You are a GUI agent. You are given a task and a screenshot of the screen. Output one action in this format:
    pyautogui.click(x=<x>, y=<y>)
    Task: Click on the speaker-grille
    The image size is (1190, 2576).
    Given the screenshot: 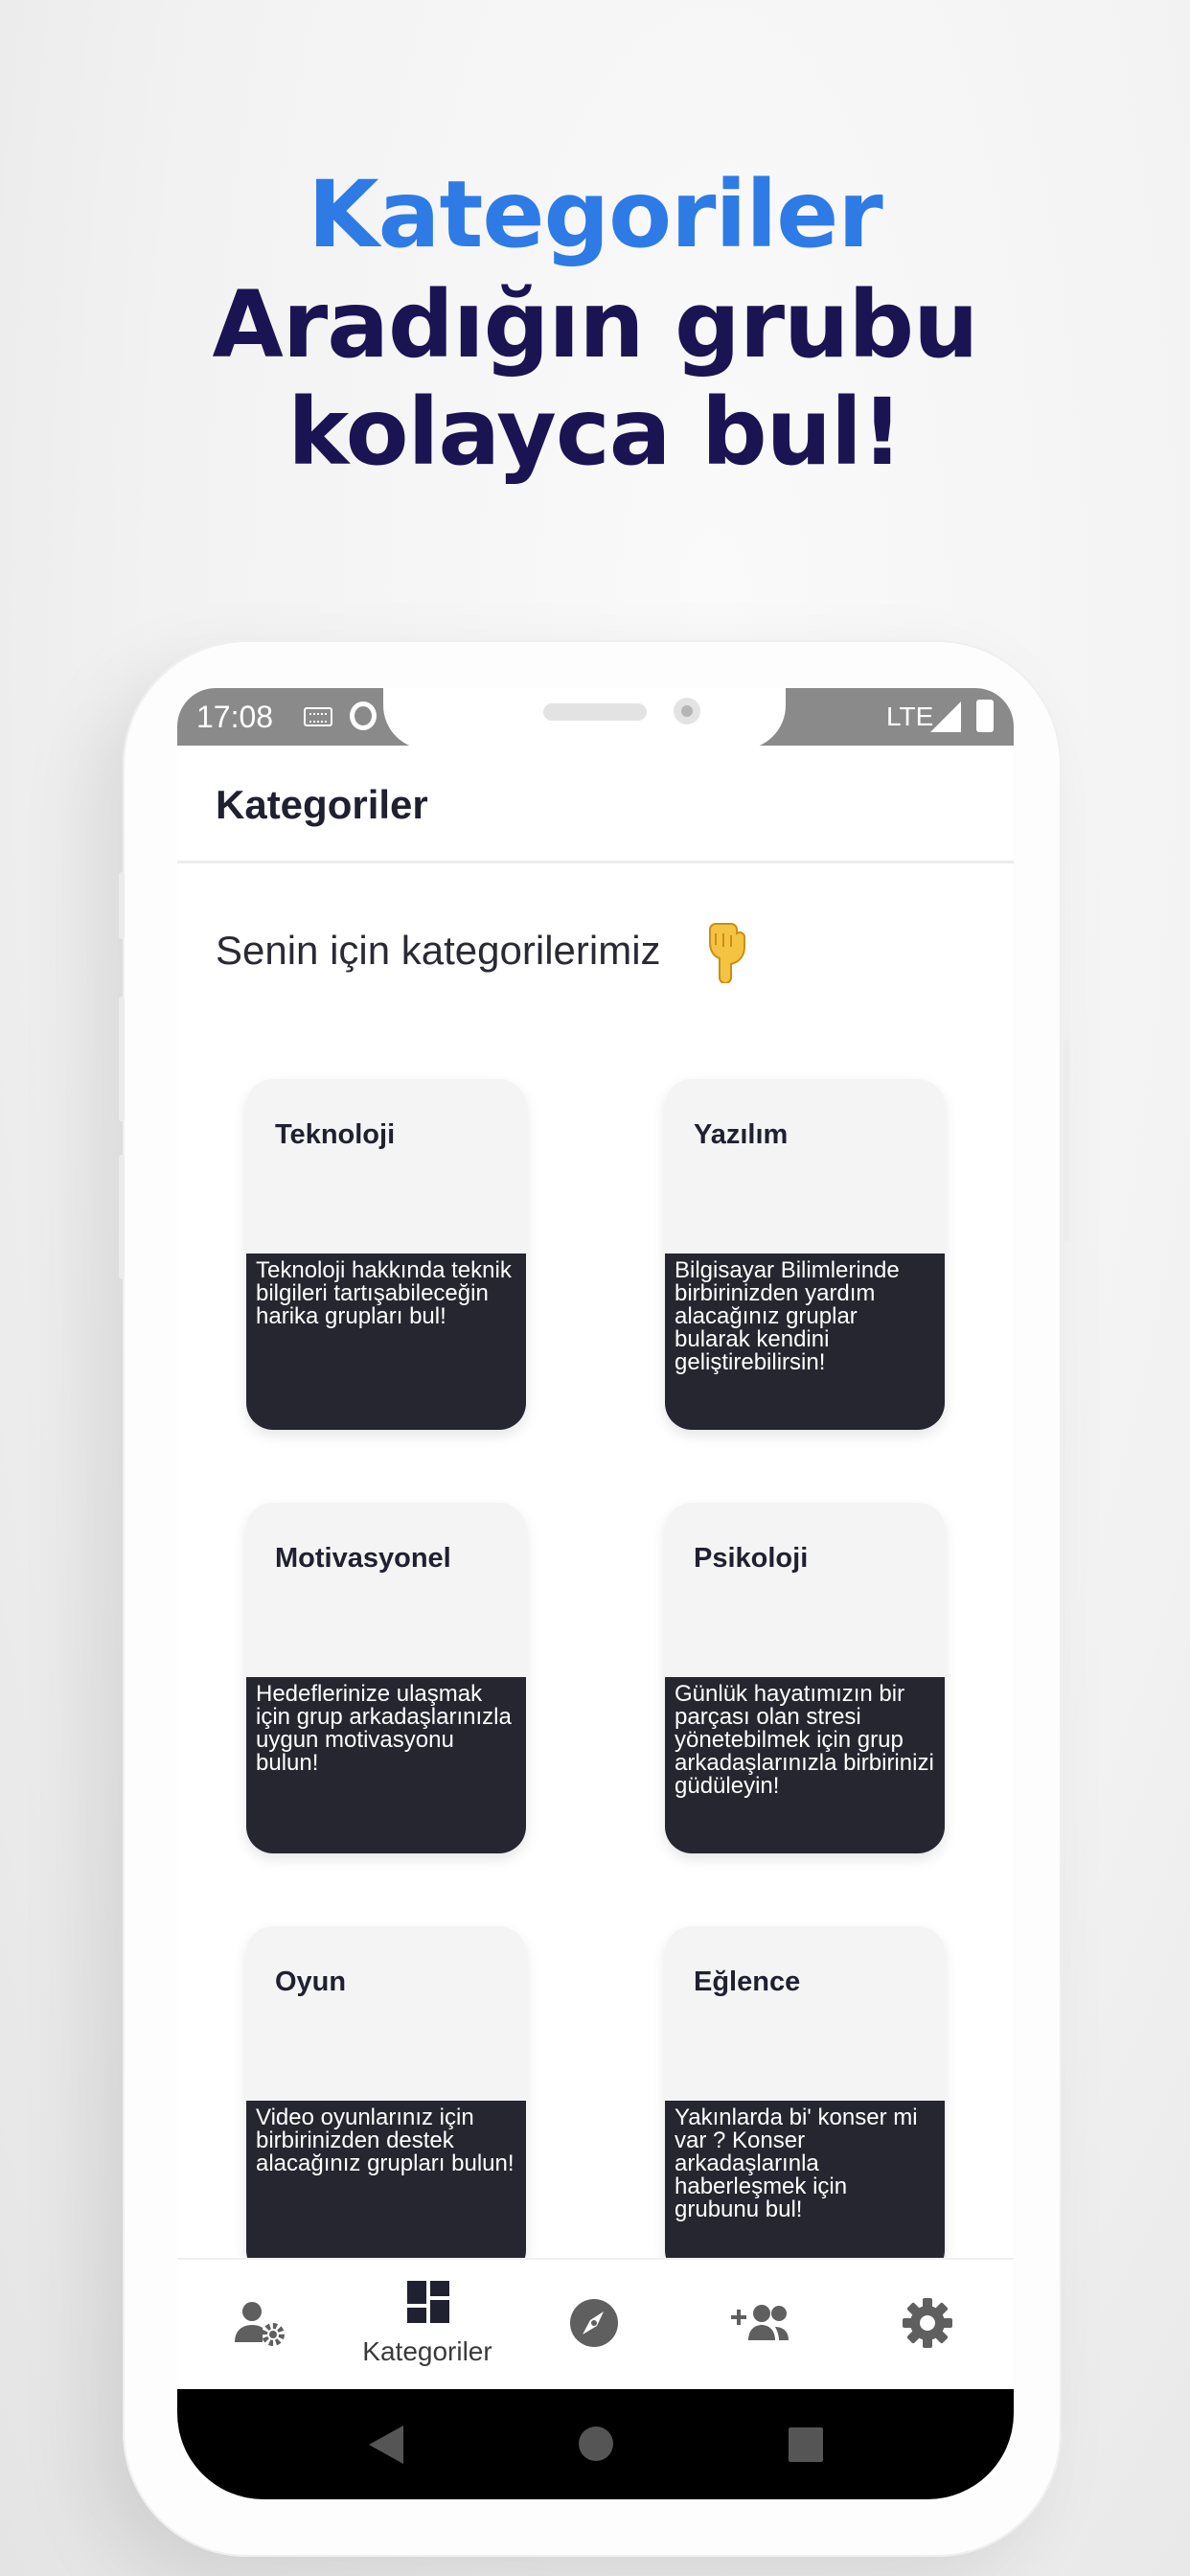 What is the action you would take?
    pyautogui.click(x=595, y=712)
    